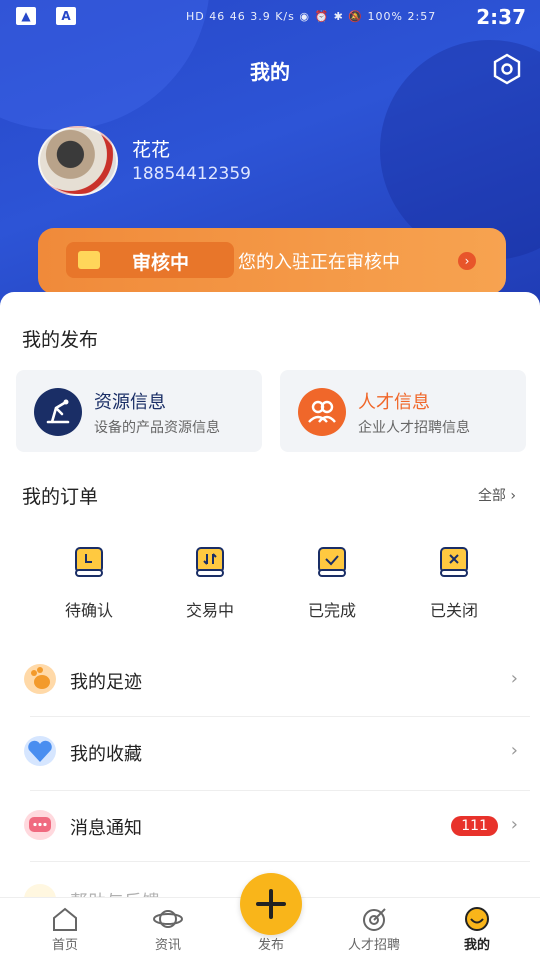 This screenshot has height=960, width=540. Describe the element at coordinates (151, 150) in the screenshot. I see `user-name: 花花` at that location.